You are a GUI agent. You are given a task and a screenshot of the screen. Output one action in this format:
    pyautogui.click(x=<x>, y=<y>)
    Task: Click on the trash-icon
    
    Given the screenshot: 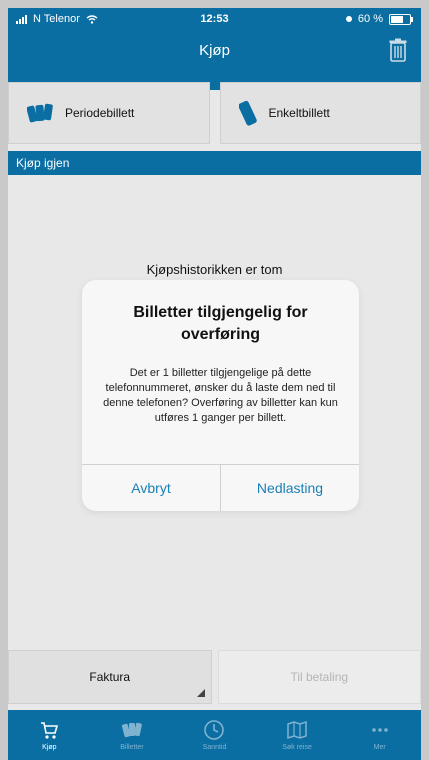 What is the action you would take?
    pyautogui.click(x=398, y=50)
    